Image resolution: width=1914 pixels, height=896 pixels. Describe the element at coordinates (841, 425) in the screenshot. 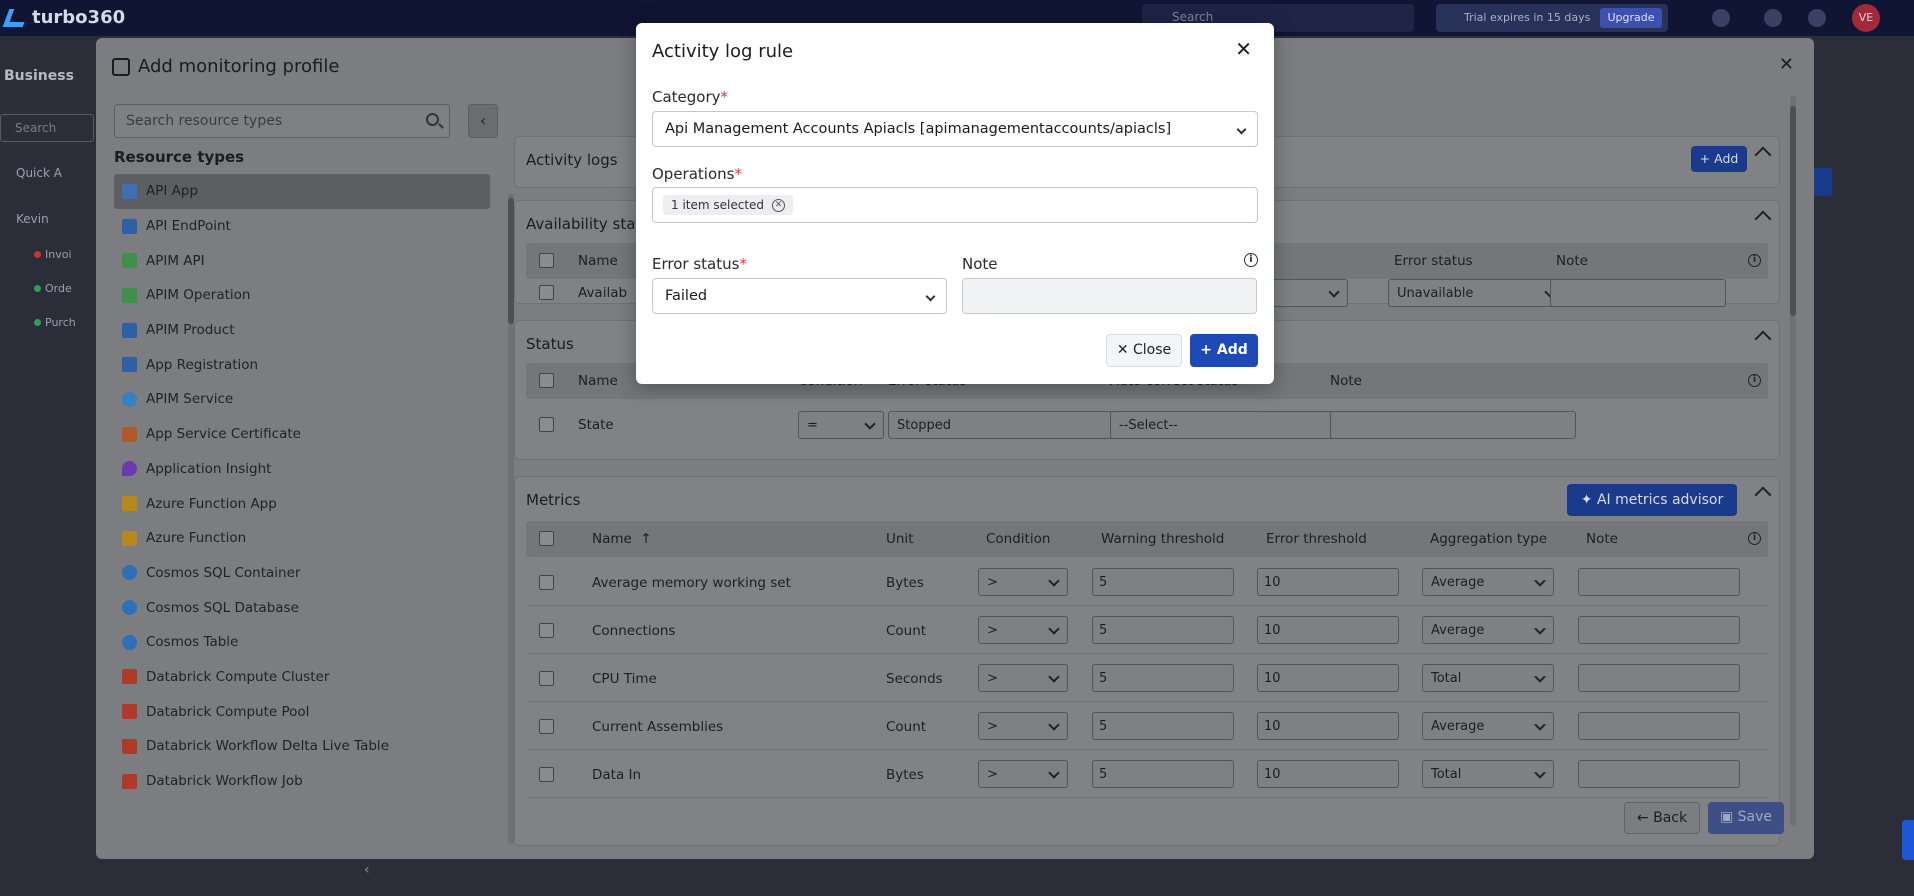

I see `condition-select: =` at that location.